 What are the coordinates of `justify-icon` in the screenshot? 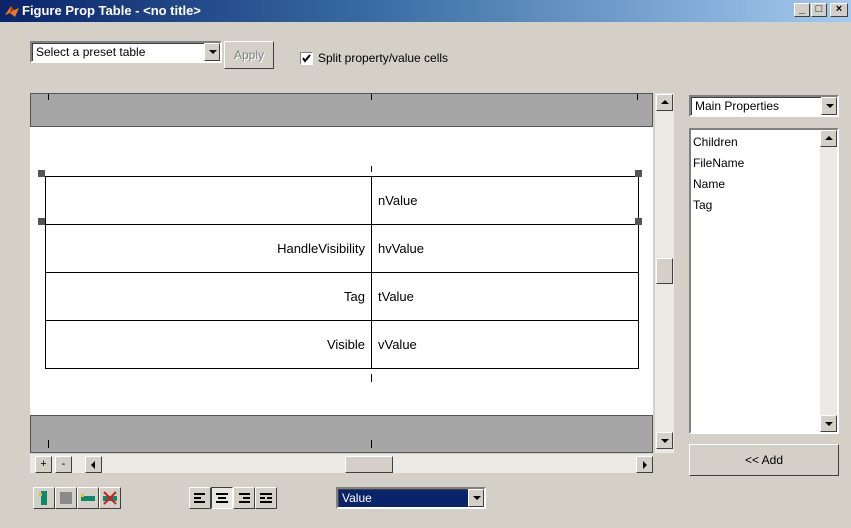 It's located at (266, 498).